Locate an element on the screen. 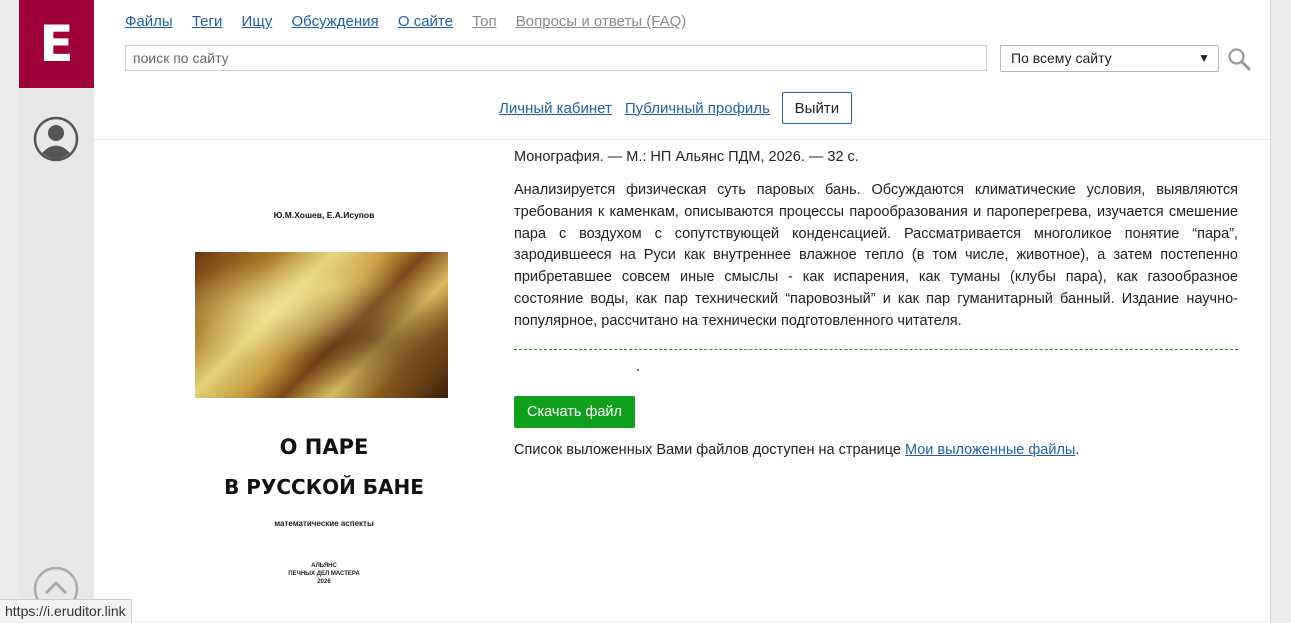  search-icon is located at coordinates (1239, 59).